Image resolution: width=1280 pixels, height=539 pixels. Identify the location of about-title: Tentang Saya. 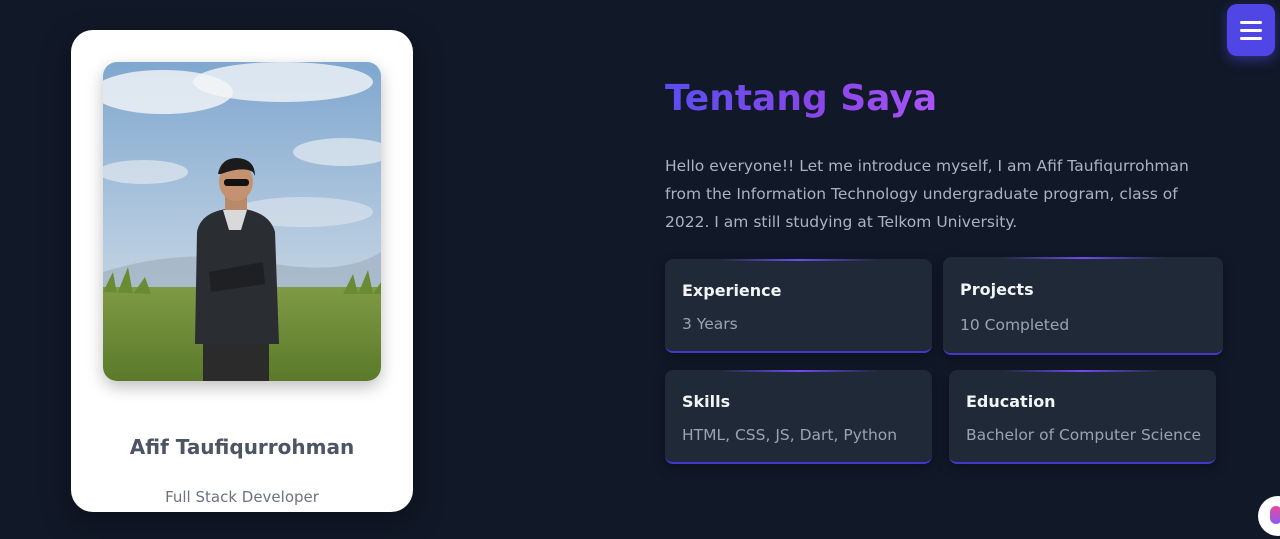
(801, 98).